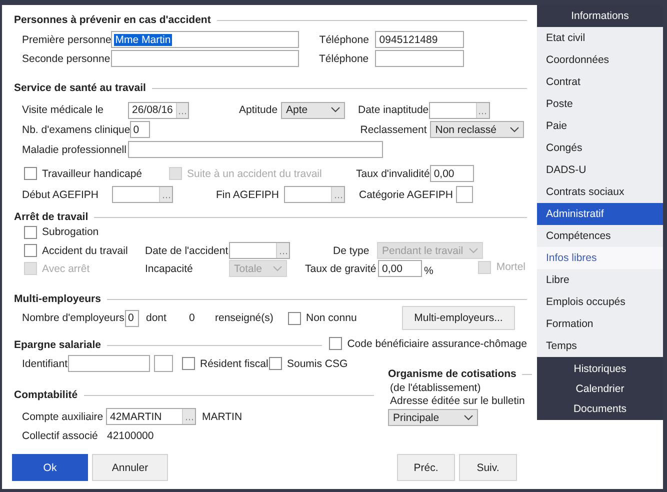  What do you see at coordinates (600, 302) in the screenshot?
I see `sidebar-item: Emplois occupés` at bounding box center [600, 302].